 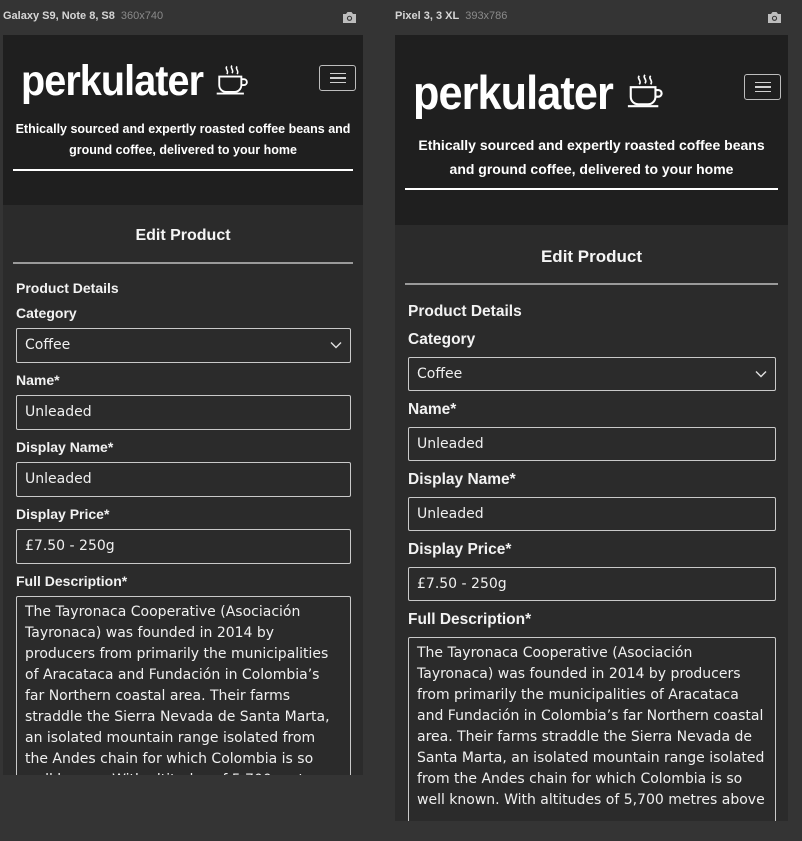 What do you see at coordinates (486, 16) in the screenshot?
I see `device-size: 393x786` at bounding box center [486, 16].